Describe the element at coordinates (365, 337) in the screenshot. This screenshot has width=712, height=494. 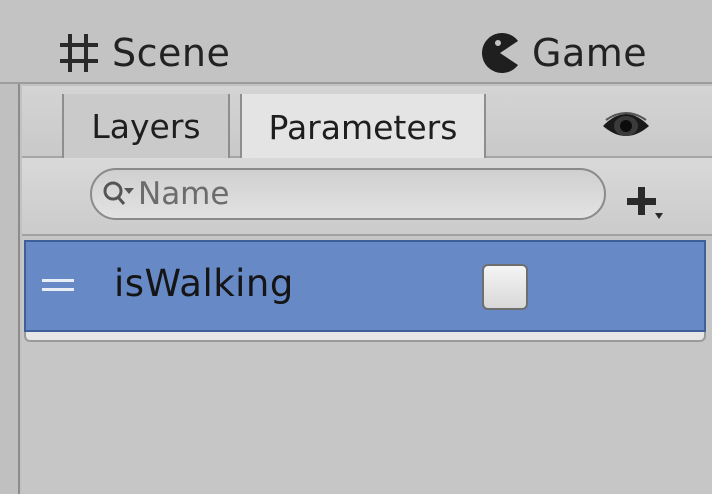
I see `list-footer` at that location.